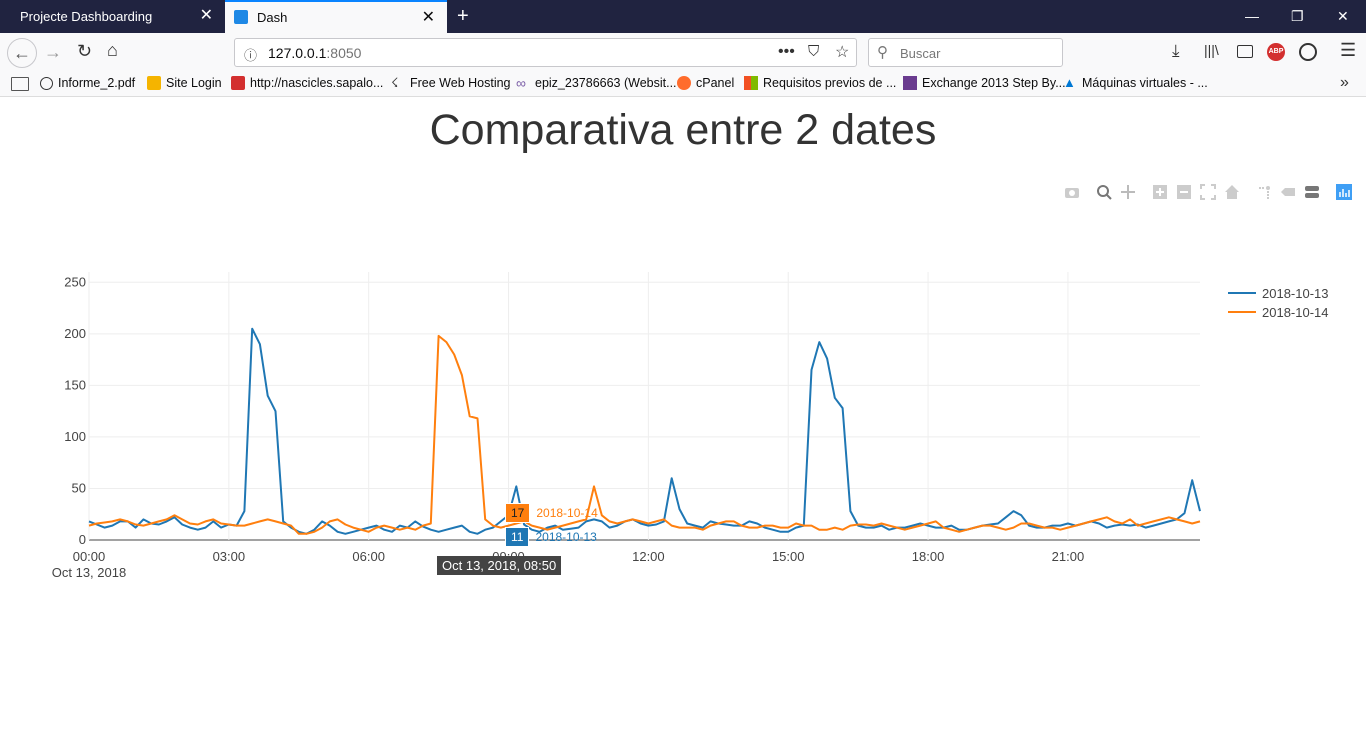 The image size is (1366, 729). I want to click on library-icon: |||\, so click(1211, 50).